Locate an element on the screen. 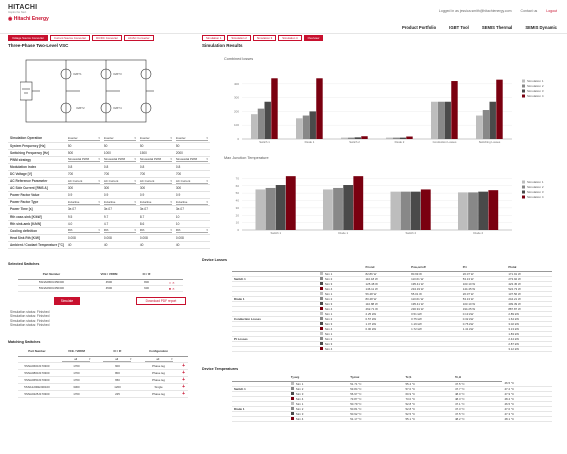 The width and height of the screenshot is (567, 454). parameter-input: 4.7 is located at coordinates (106, 224).